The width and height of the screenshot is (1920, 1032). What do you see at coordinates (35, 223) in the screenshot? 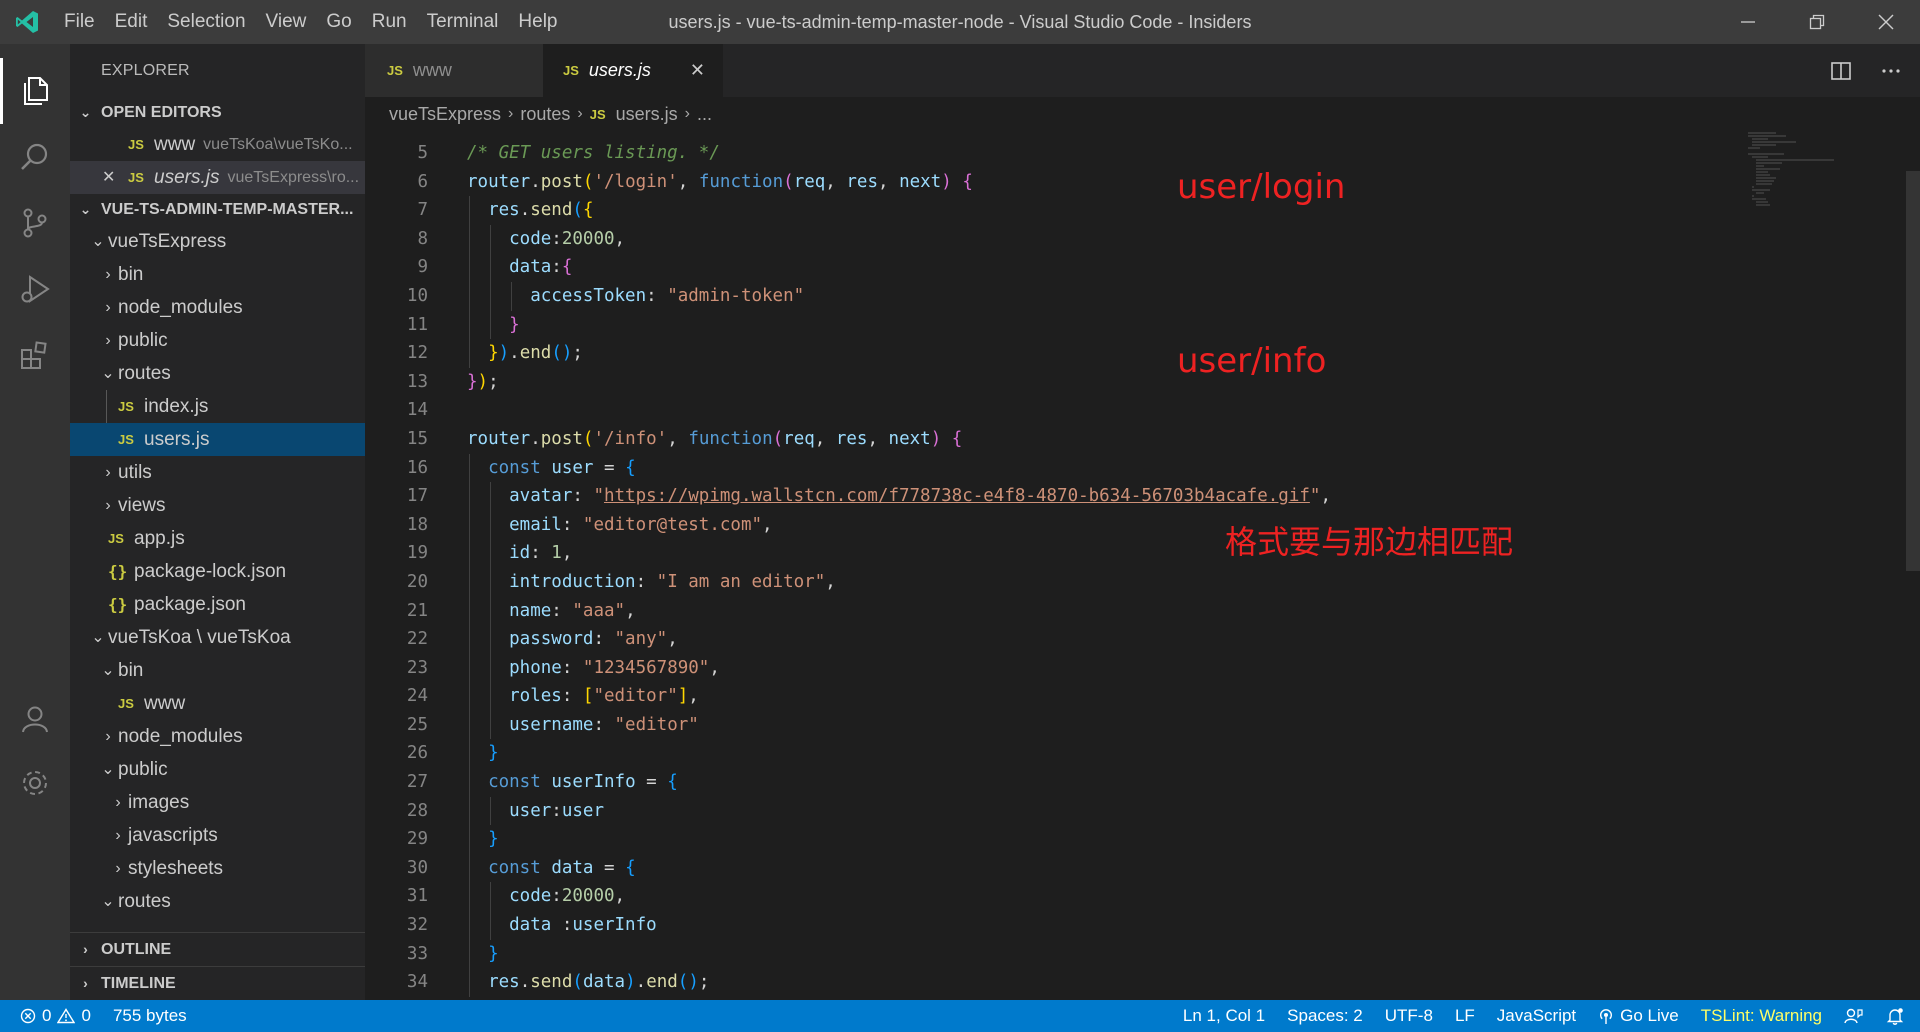
I see `source-control-button` at bounding box center [35, 223].